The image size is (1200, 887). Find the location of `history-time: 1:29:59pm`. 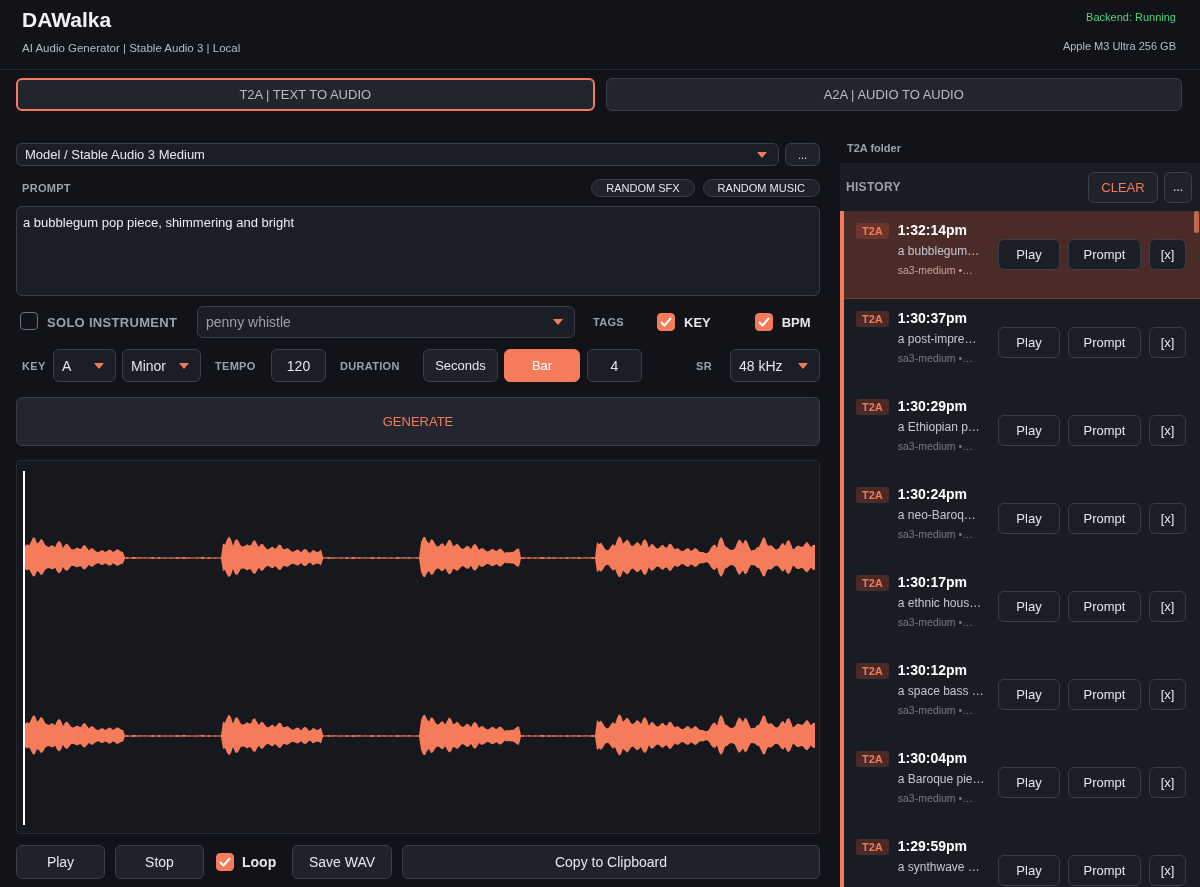

history-time: 1:29:59pm is located at coordinates (933, 846).